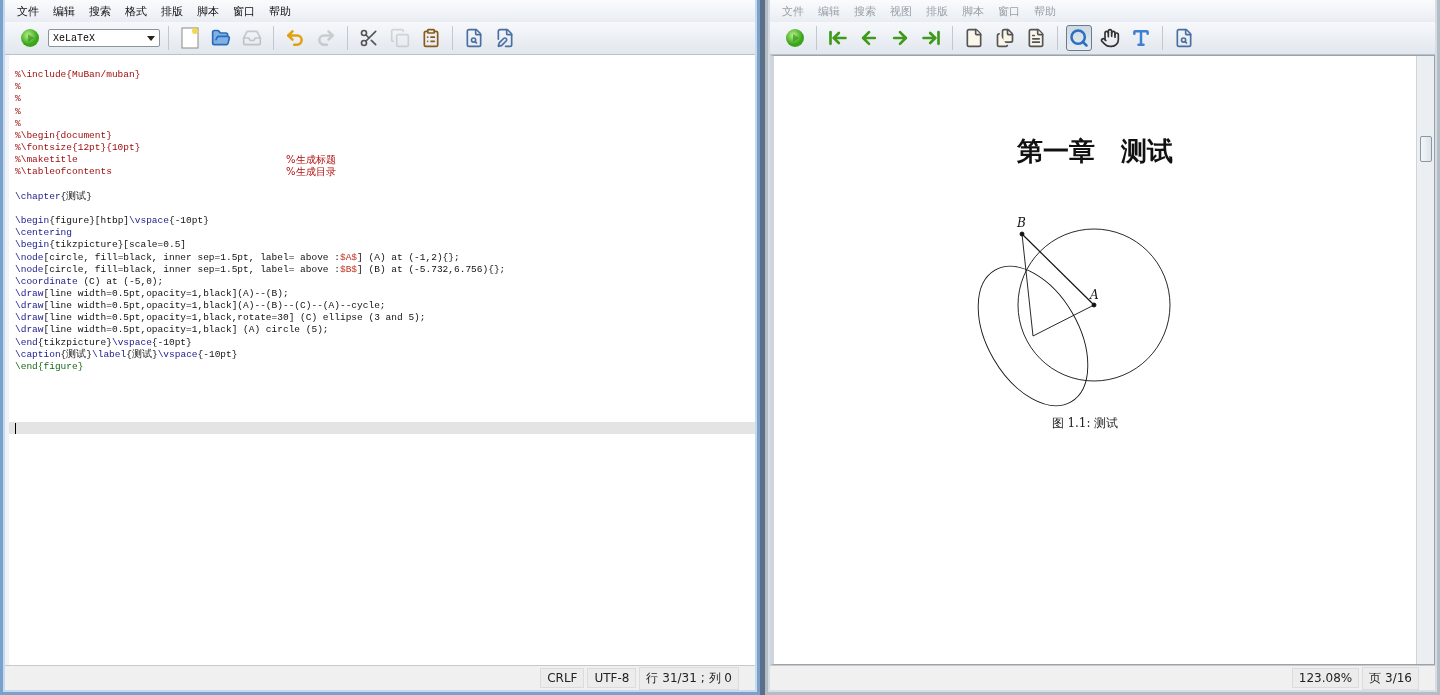 This screenshot has height=695, width=1440. What do you see at coordinates (126, 354) in the screenshot?
I see `code-line: \caption{测试}\label{测试}\vspace{-10pt}` at bounding box center [126, 354].